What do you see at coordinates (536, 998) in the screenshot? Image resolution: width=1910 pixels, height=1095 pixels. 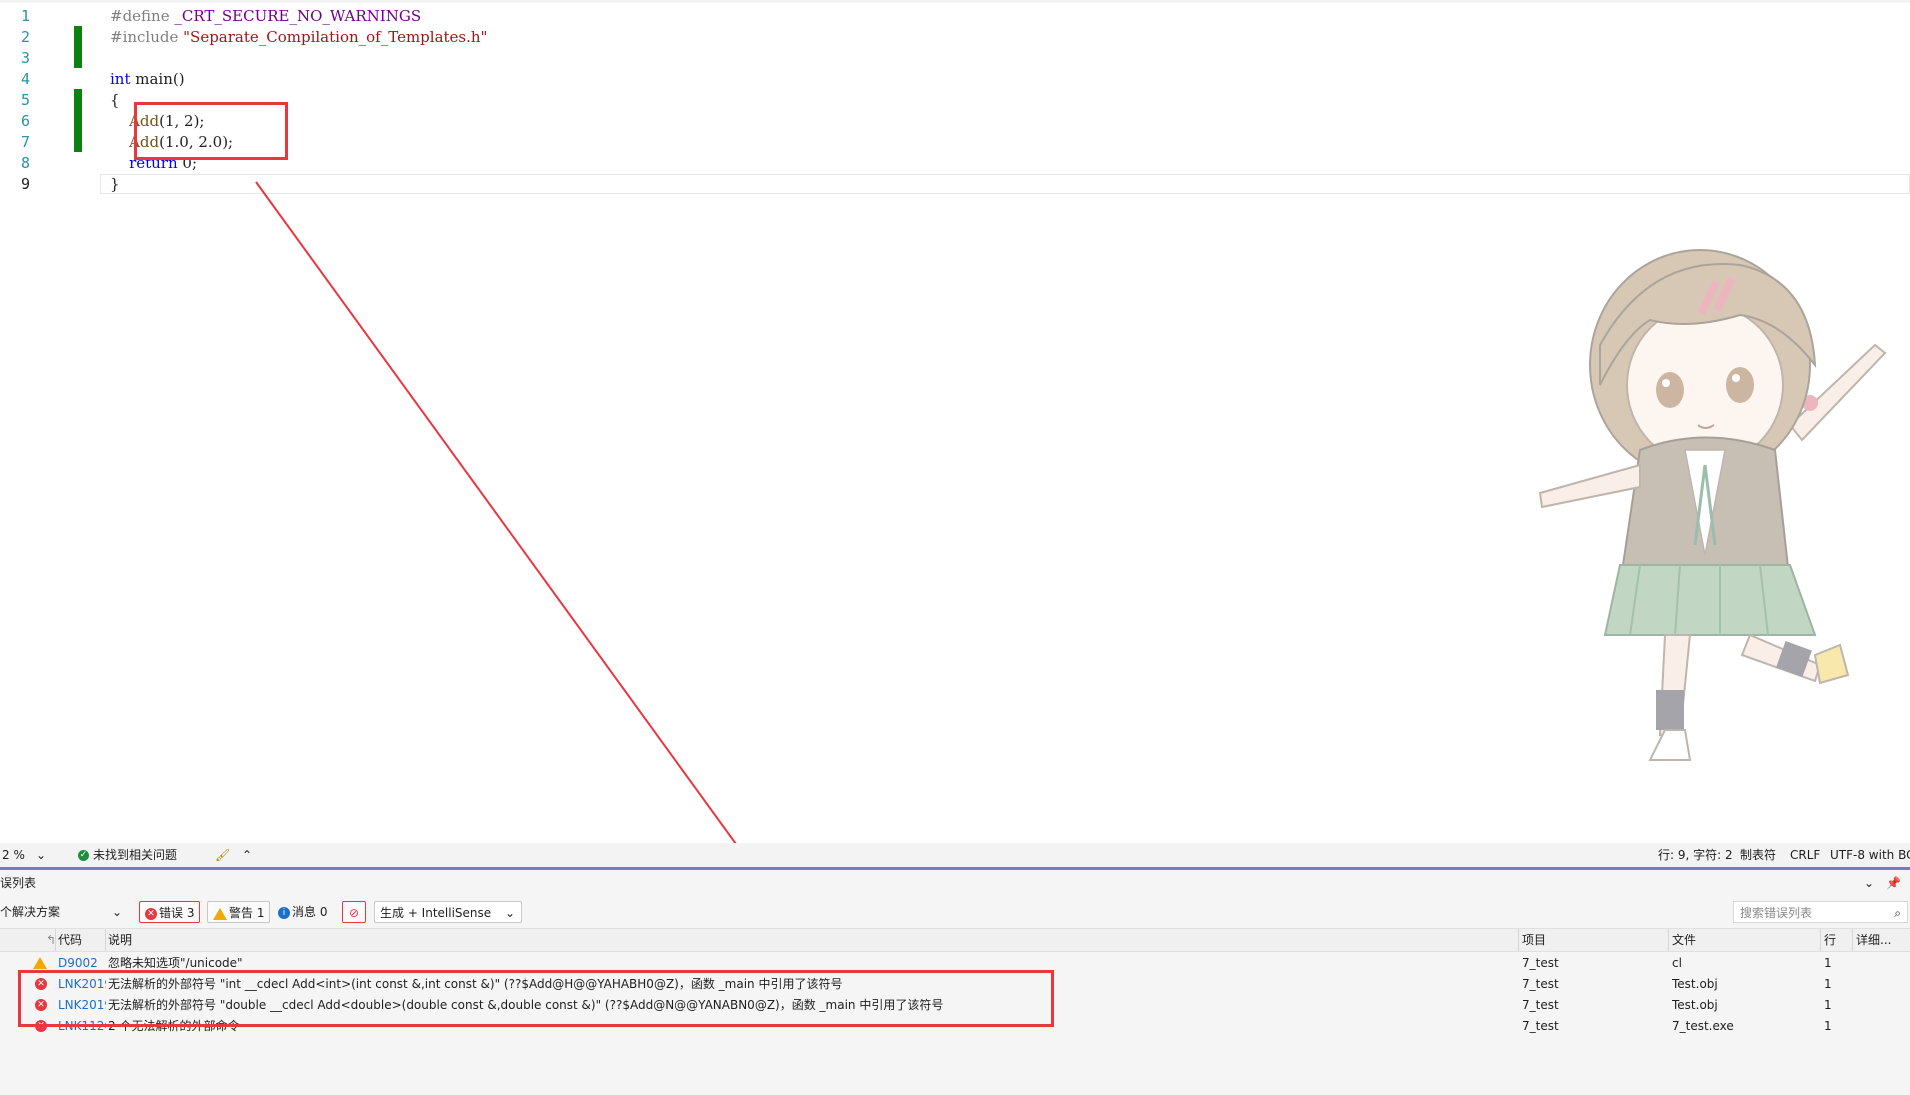 I see `annotation-box-link-errors` at bounding box center [536, 998].